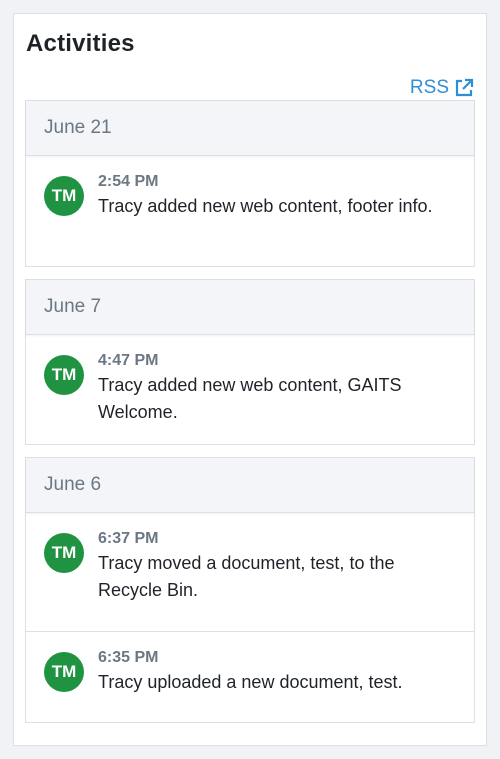 This screenshot has width=500, height=759. I want to click on day-header: June 6, so click(250, 485).